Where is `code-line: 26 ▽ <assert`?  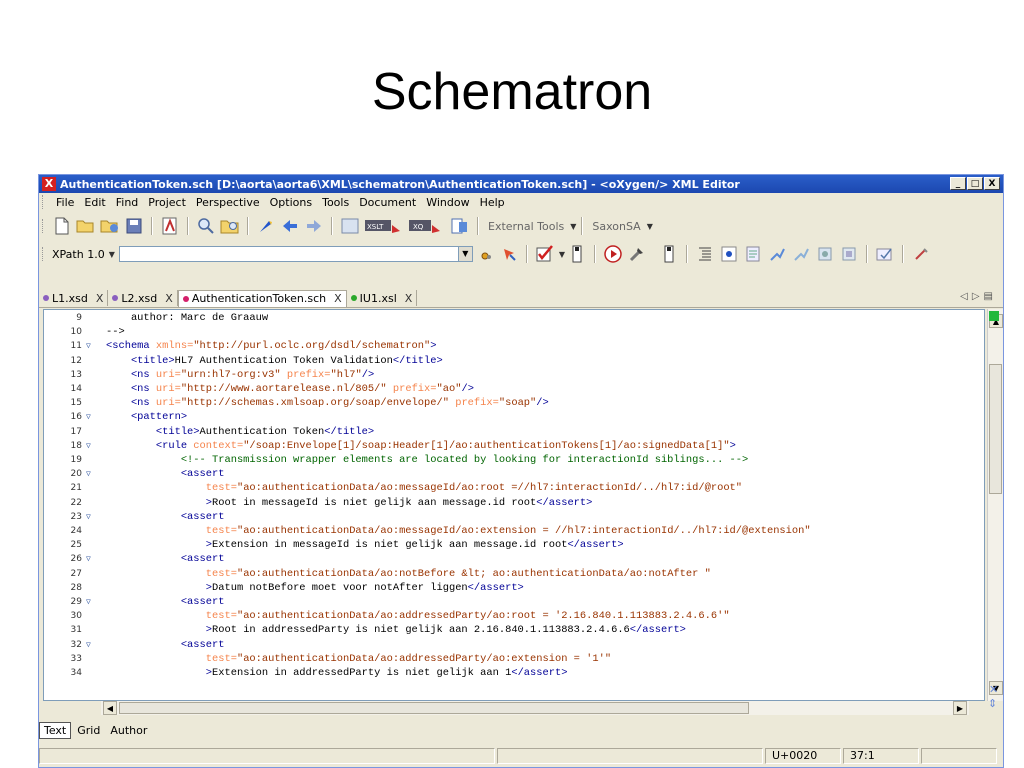 code-line: 26 ▽ <assert is located at coordinates (514, 559).